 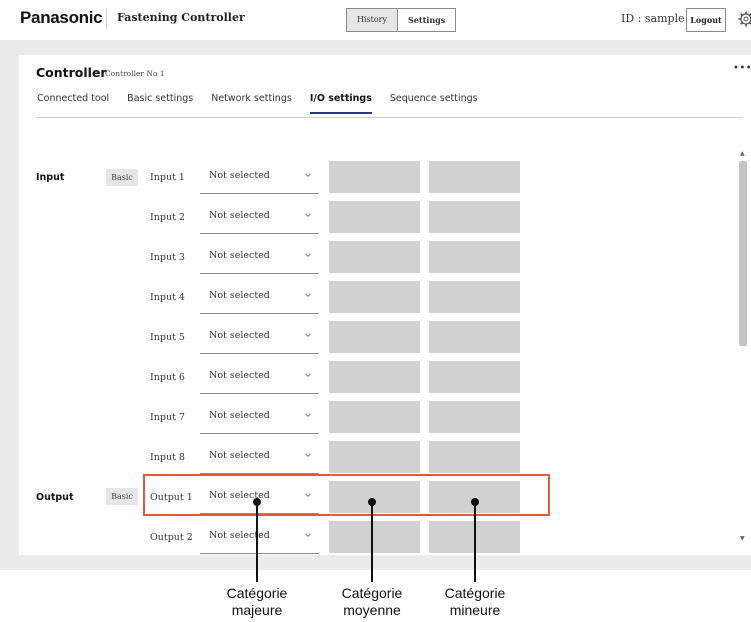 I want to click on tab-connected-tool: Connected tool, so click(x=73, y=103).